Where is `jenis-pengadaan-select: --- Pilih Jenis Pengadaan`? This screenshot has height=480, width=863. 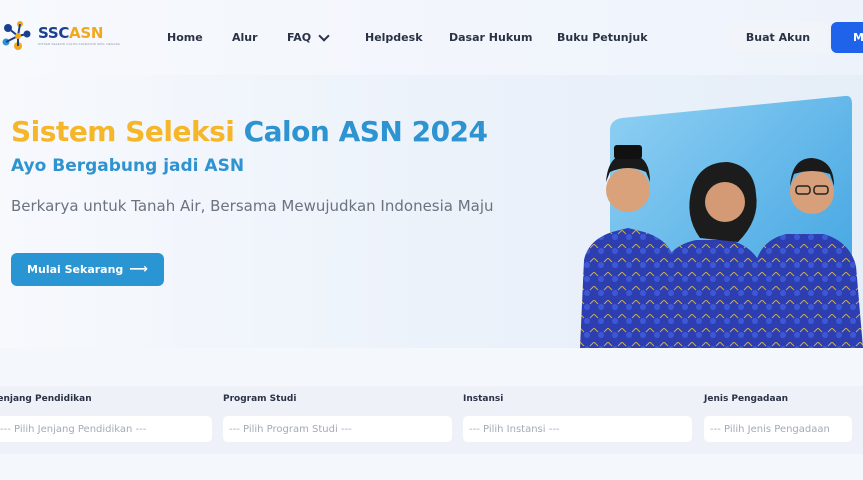
jenis-pengadaan-select: --- Pilih Jenis Pengadaan is located at coordinates (778, 429).